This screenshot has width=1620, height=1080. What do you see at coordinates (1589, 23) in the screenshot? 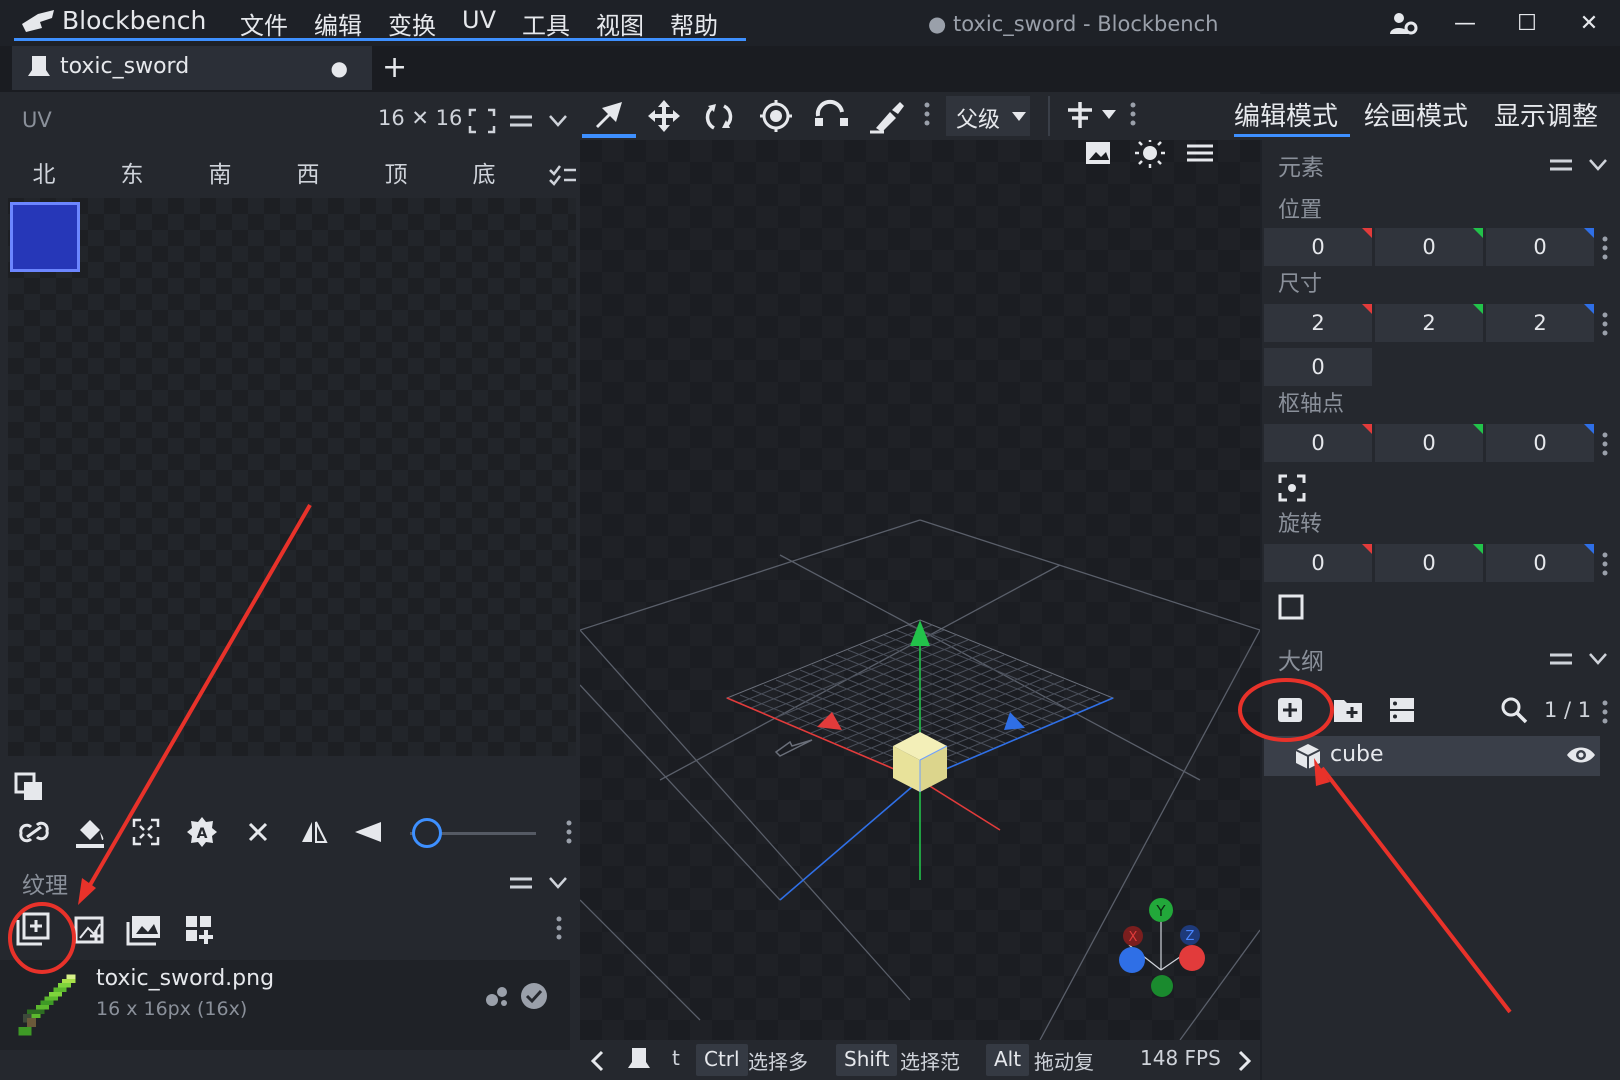
I see `close-button: ✕` at bounding box center [1589, 23].